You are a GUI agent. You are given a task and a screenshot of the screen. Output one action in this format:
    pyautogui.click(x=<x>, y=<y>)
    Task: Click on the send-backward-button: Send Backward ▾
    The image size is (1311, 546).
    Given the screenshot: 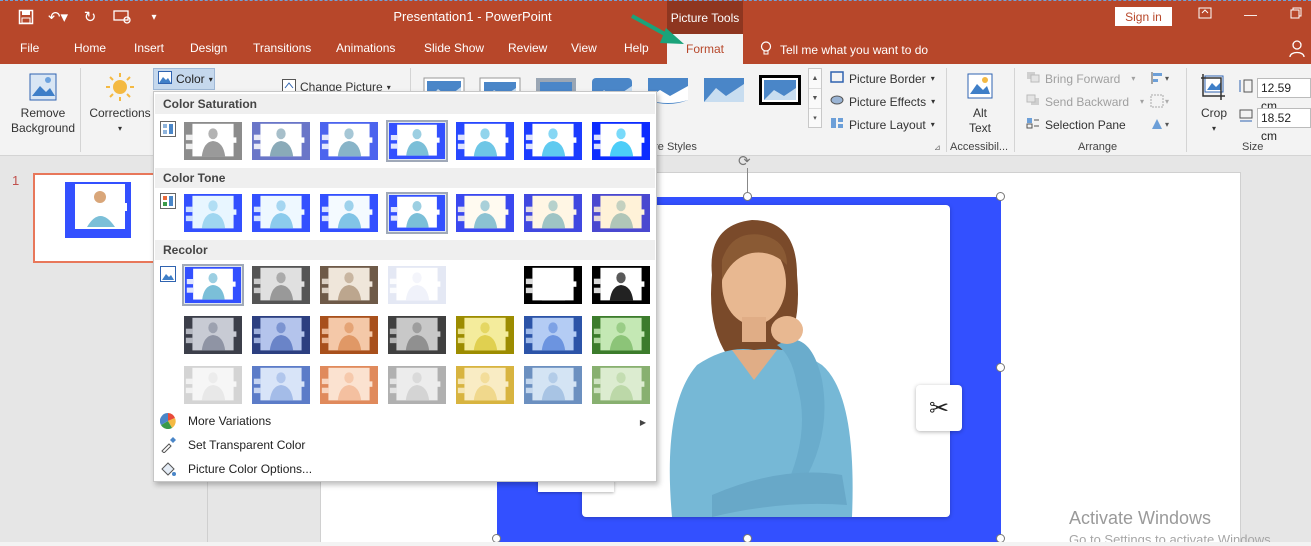 What is the action you would take?
    pyautogui.click(x=1085, y=101)
    